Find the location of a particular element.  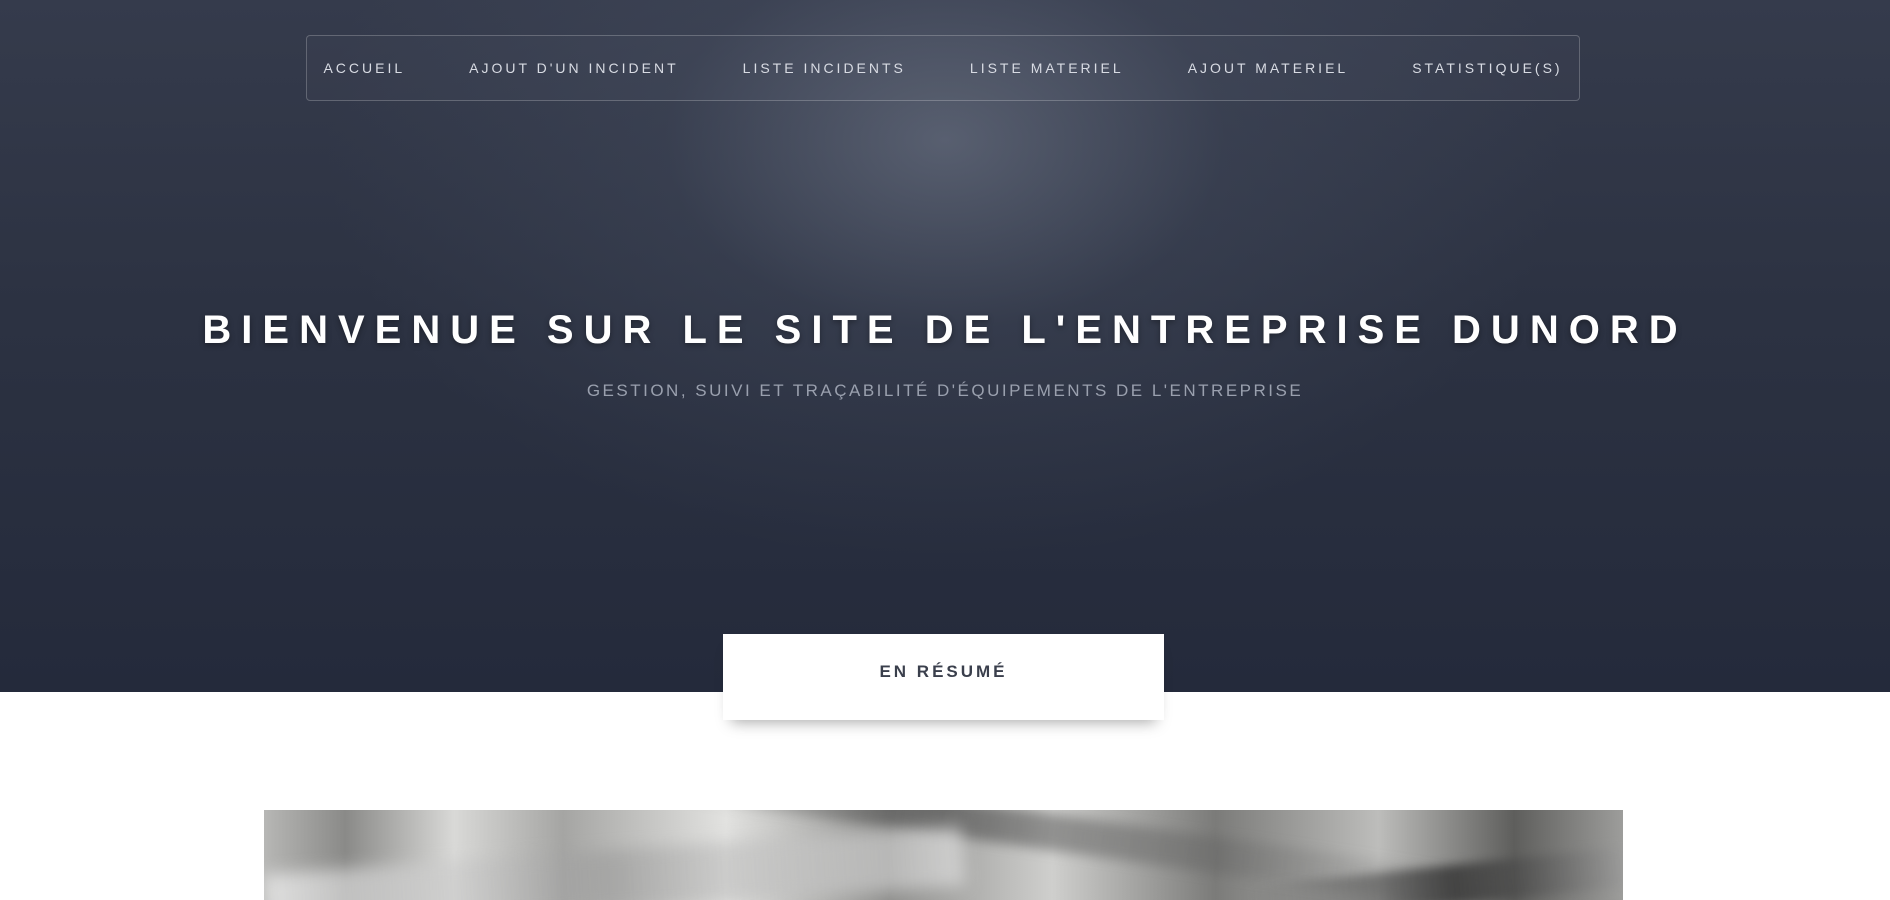

nav-item-liste-materiel: LISTE MATERIEL is located at coordinates (1047, 68).